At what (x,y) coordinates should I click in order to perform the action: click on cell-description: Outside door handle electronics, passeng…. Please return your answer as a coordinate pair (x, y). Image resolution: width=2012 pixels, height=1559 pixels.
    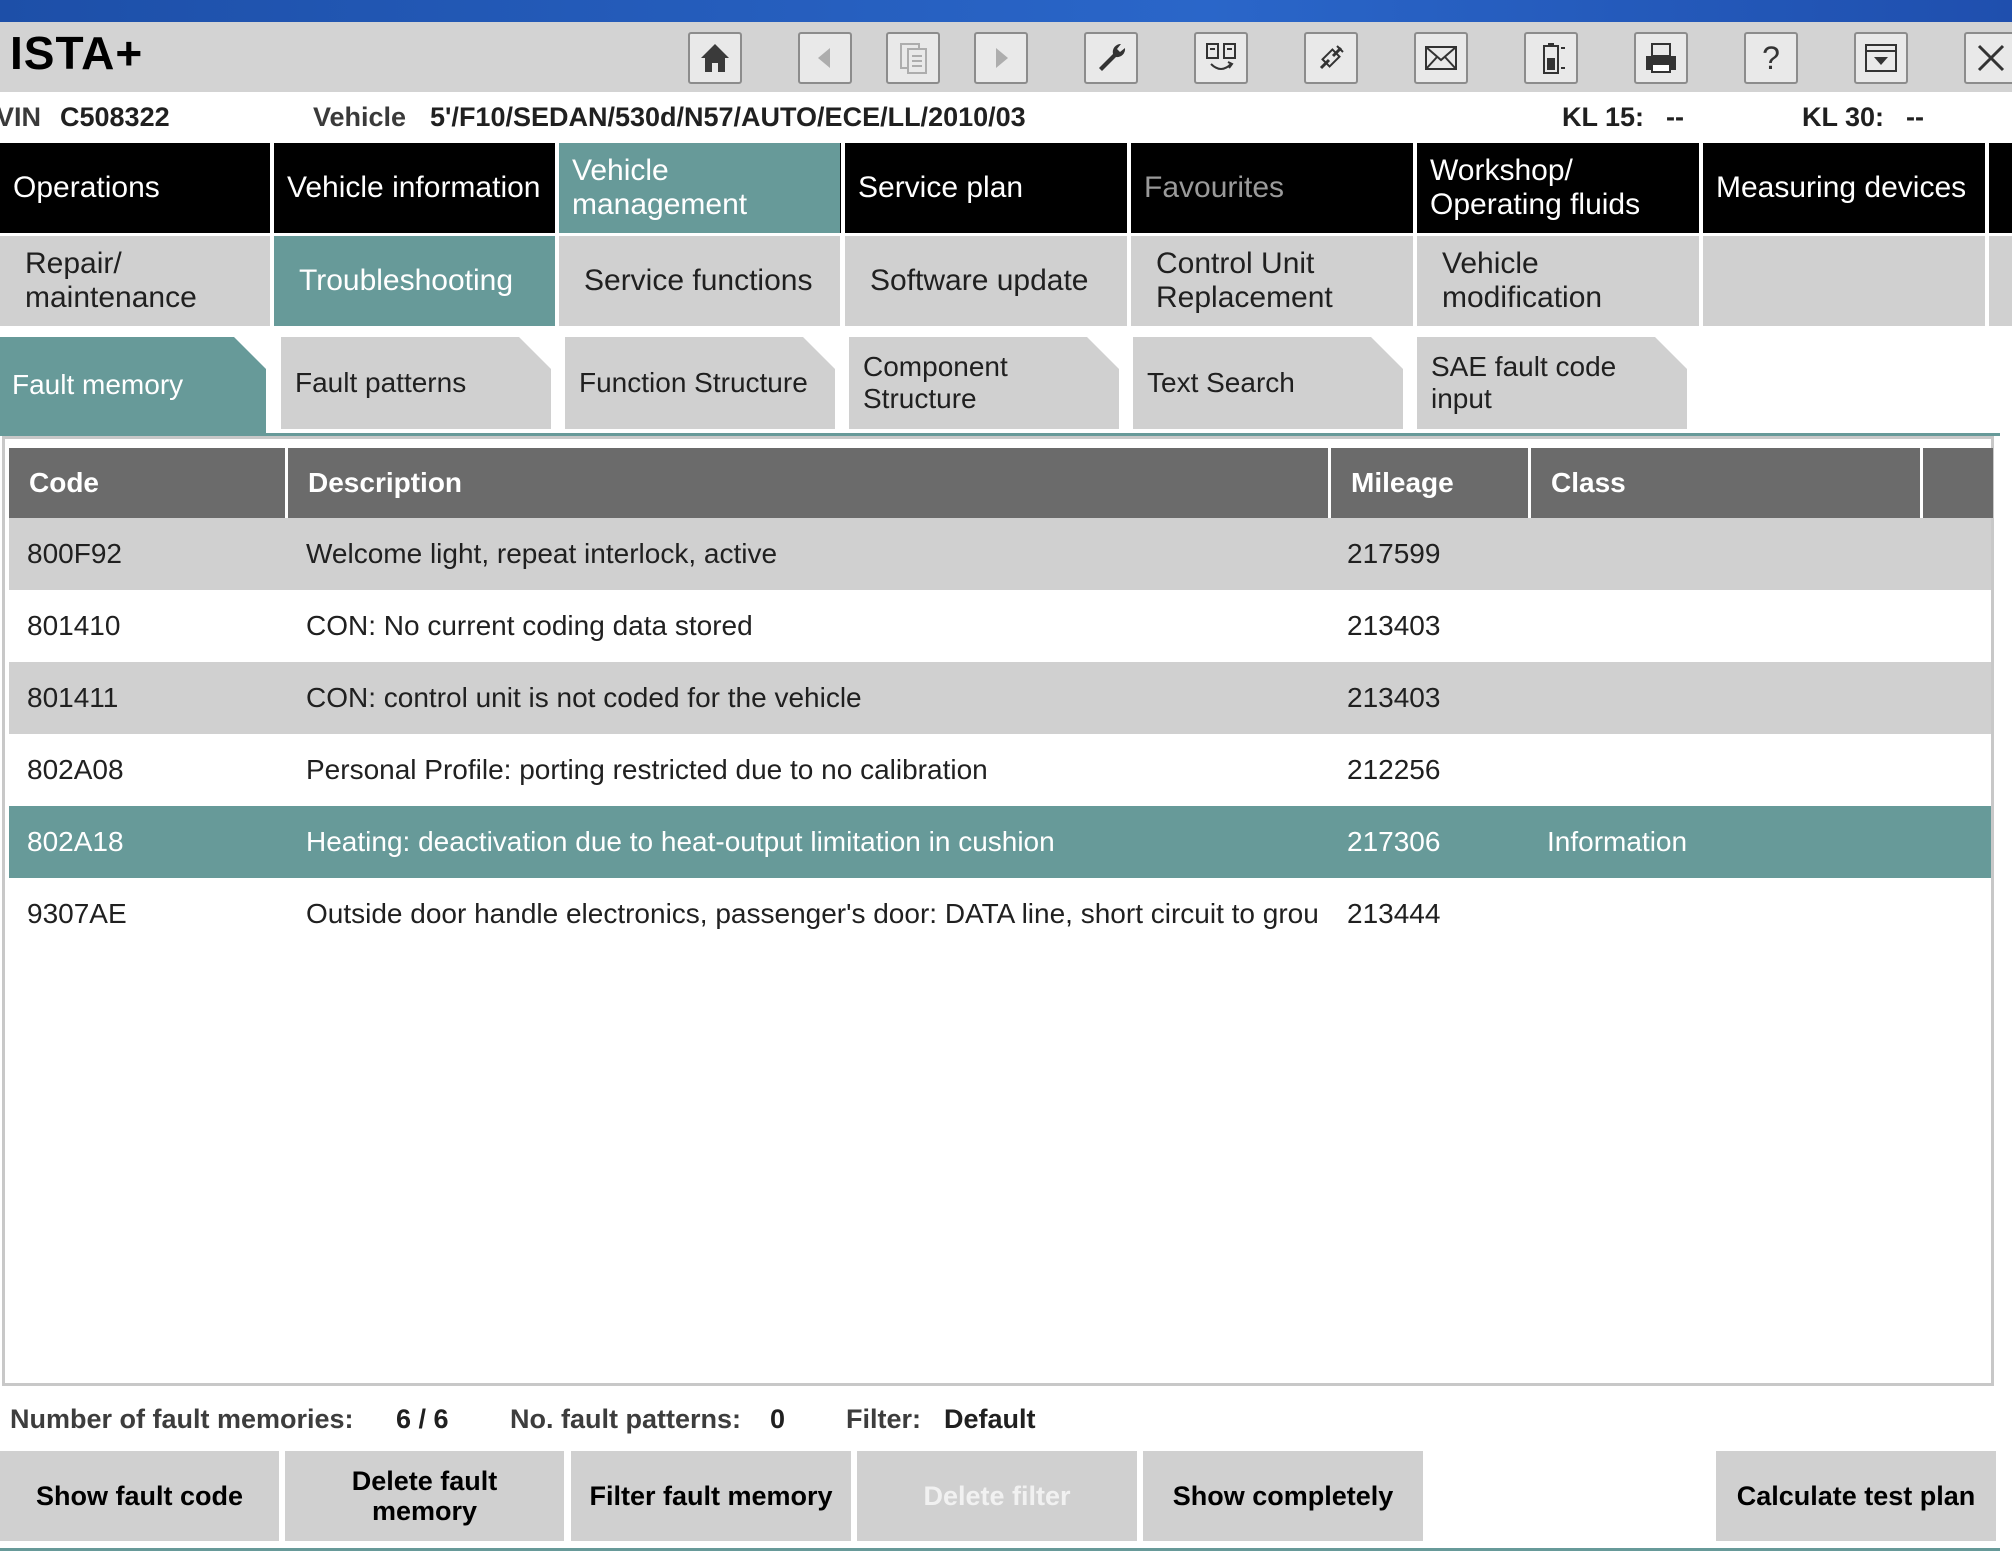
    Looking at the image, I should click on (812, 913).